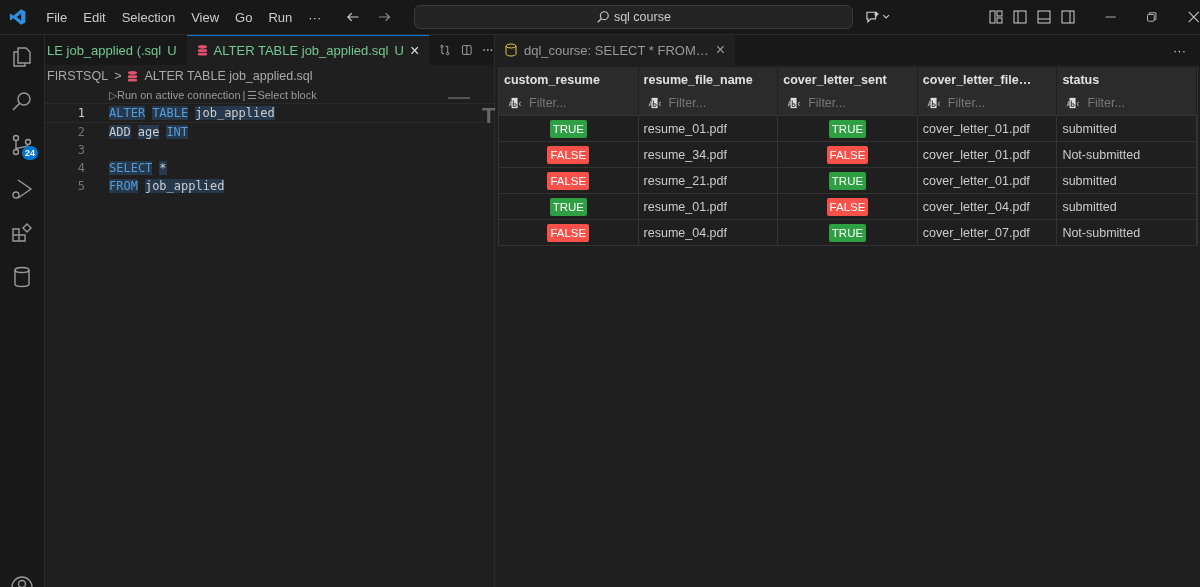 The height and width of the screenshot is (587, 1200). I want to click on table-cell: cover_letter_07.pdf, so click(976, 232).